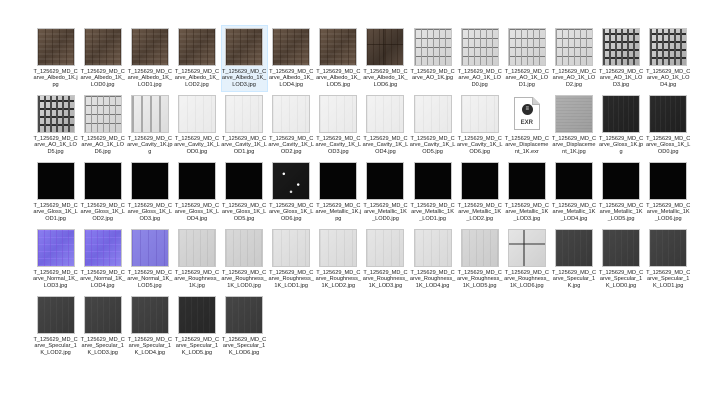 This screenshot has height=405, width=720. I want to click on file-item: T_125629_MD_Carve_Roughness_1K_LOD6.jpg, so click(526, 259).